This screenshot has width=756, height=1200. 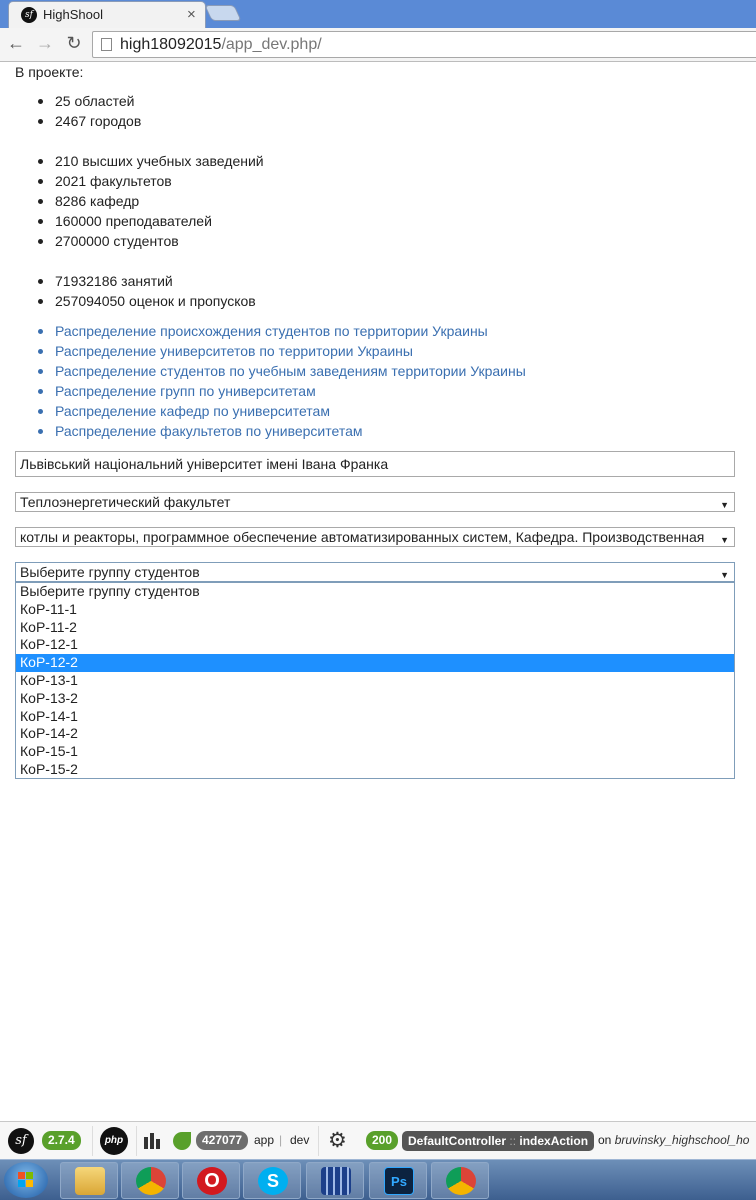 I want to click on app-name: app, so click(x=264, y=1140).